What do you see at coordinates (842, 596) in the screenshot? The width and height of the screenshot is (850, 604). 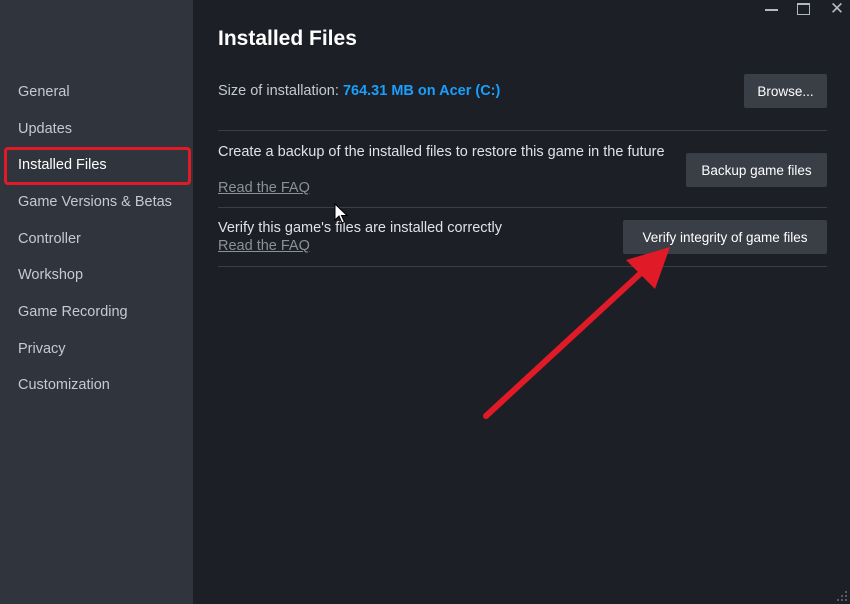 I see `resize-grip-icon` at bounding box center [842, 596].